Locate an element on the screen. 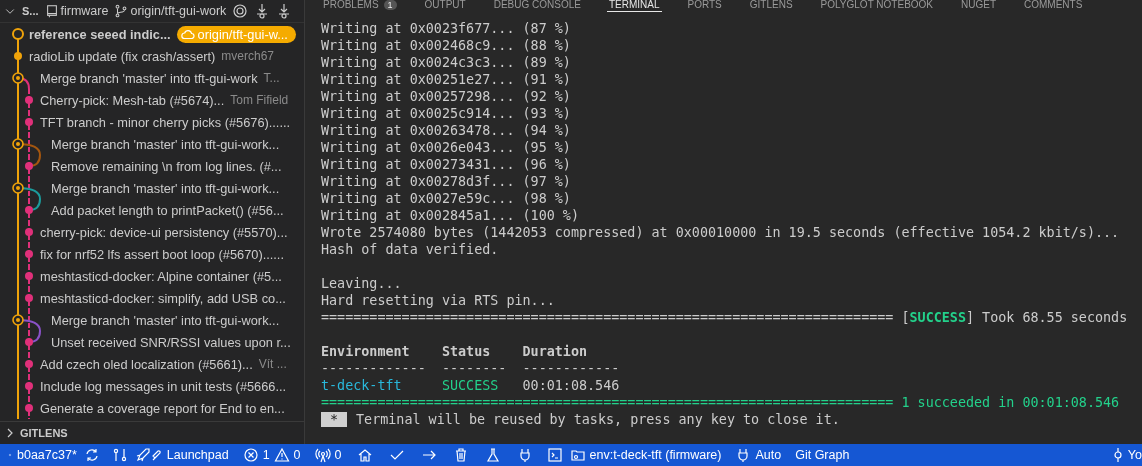 The height and width of the screenshot is (466, 1142). terminal-line: ======================================================================= 1 succeeded in 00:01:08.546 is located at coordinates (721, 402).